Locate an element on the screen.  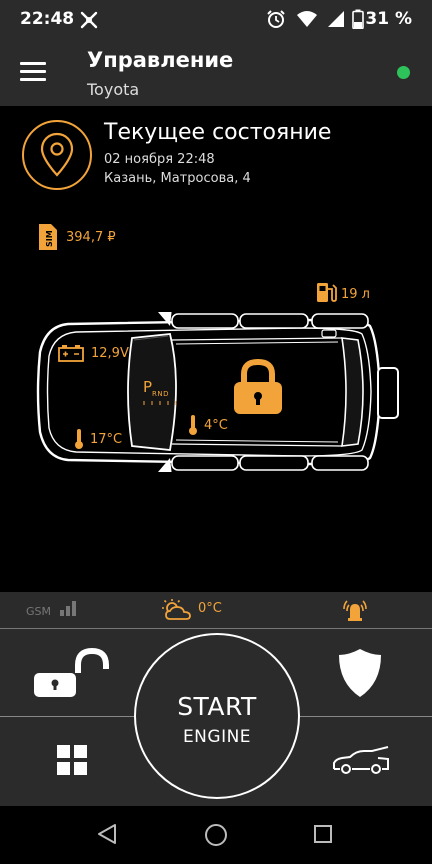
engine-label: ENGINE is located at coordinates (217, 737).